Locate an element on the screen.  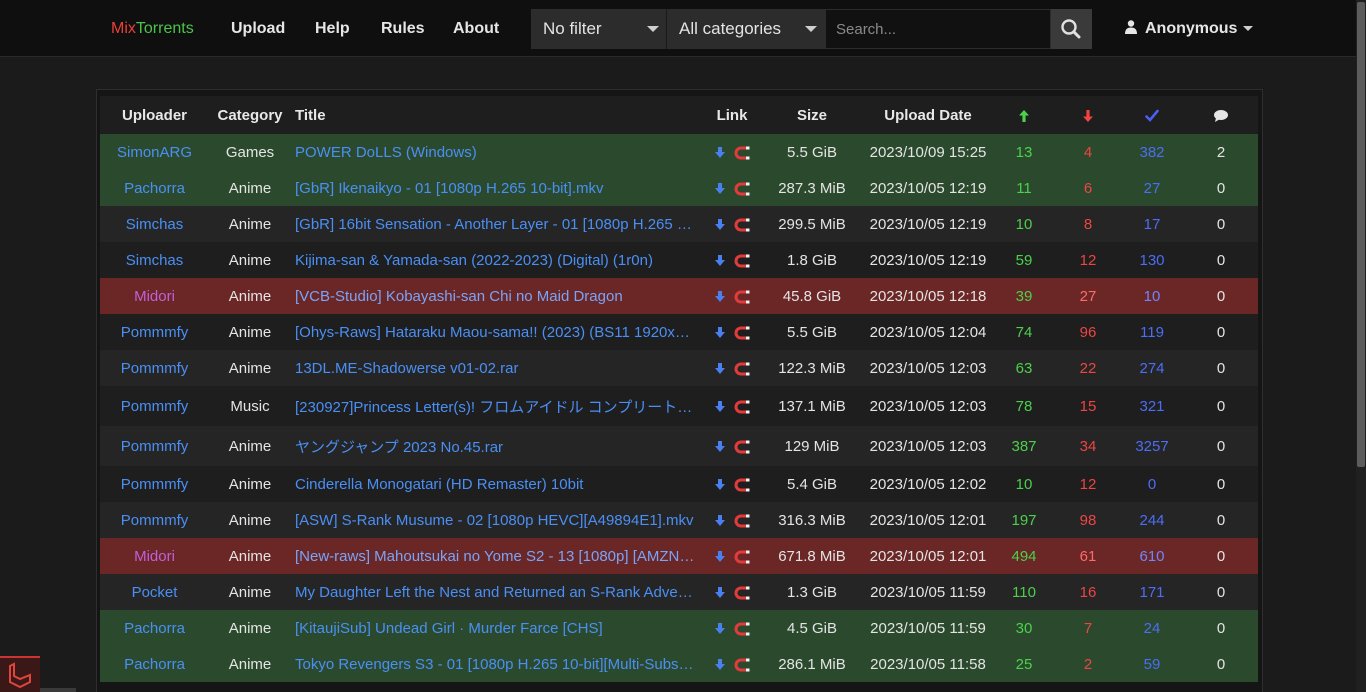
nav-help-link: Help is located at coordinates (332, 29).